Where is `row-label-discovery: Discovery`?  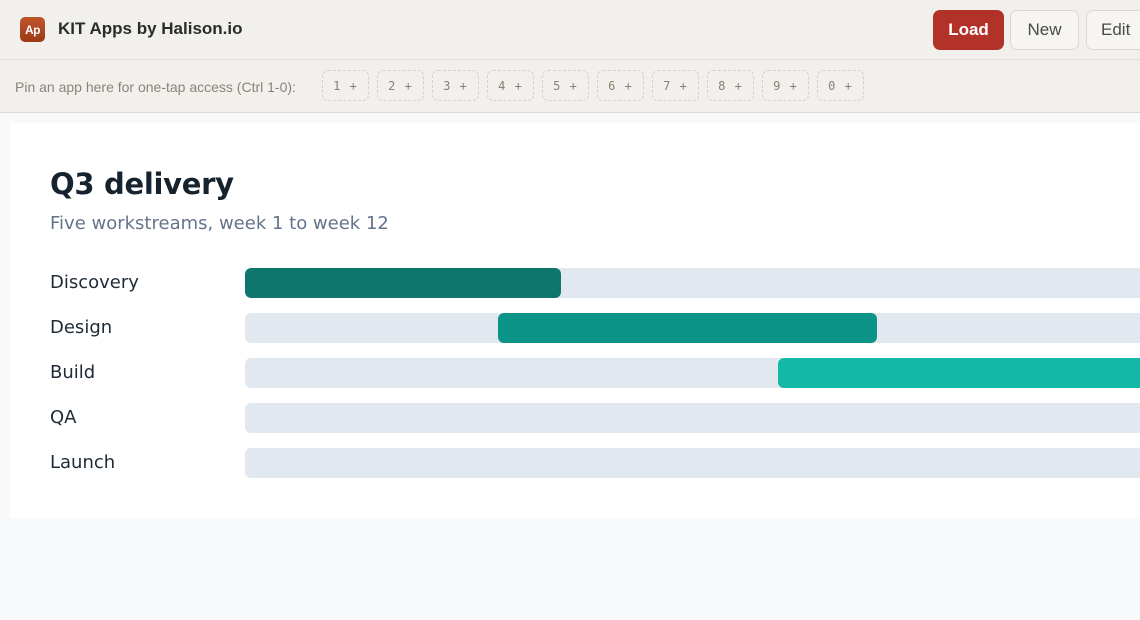 row-label-discovery: Discovery is located at coordinates (94, 282).